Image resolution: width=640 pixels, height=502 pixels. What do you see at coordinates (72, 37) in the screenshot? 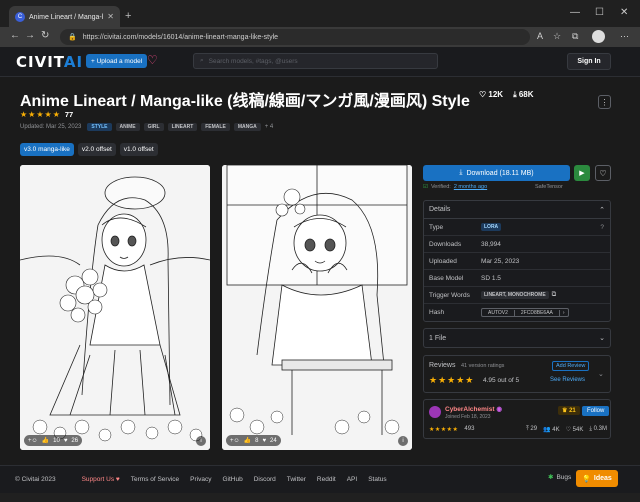
I see `lock-icon: 🔒` at bounding box center [72, 37].